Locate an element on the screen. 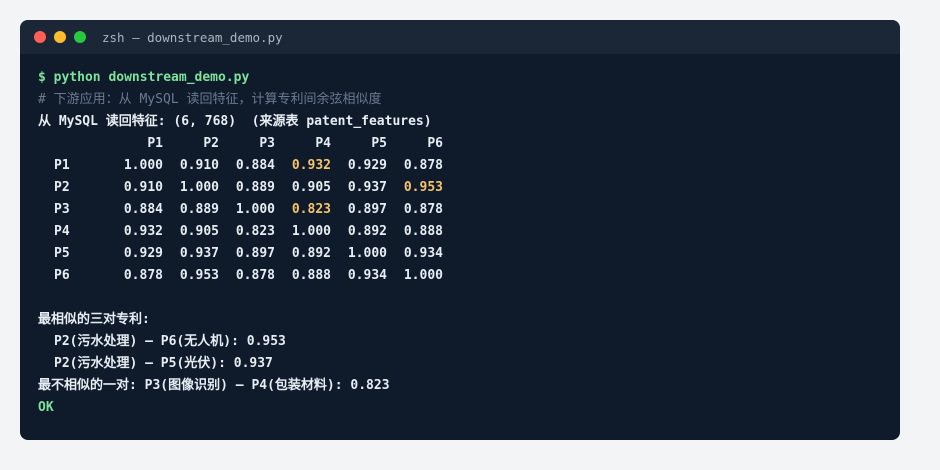 This screenshot has height=470, width=940. matrix-header-row: P1 P2 P3 P4 P5 P6 is located at coordinates (240, 144).